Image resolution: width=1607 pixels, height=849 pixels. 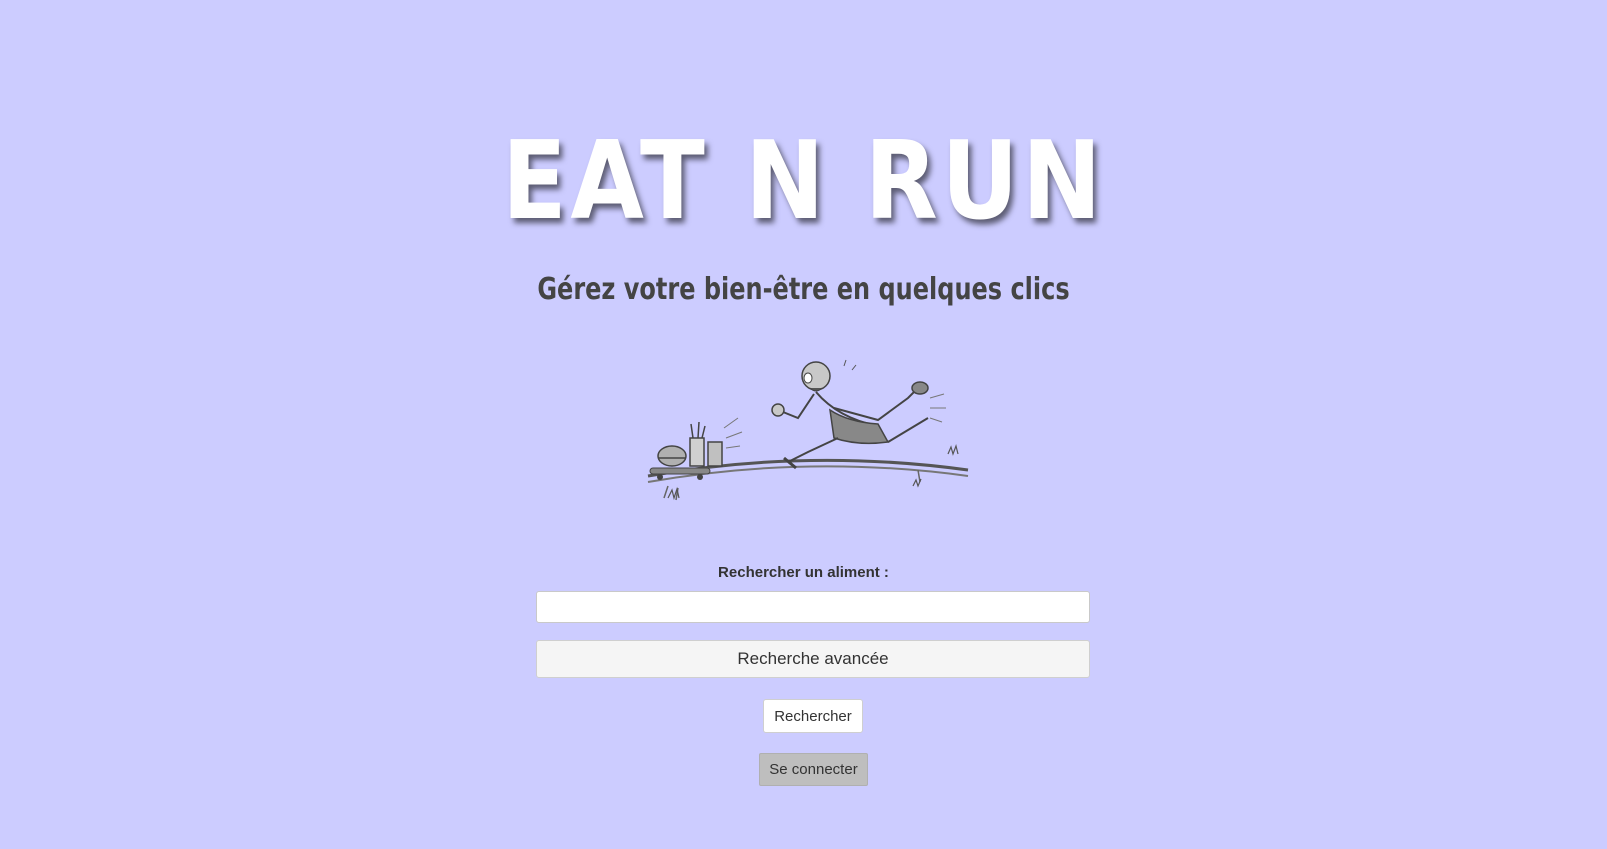 What do you see at coordinates (803, 572) in the screenshot?
I see `search-label: Rechercher un aliment :` at bounding box center [803, 572].